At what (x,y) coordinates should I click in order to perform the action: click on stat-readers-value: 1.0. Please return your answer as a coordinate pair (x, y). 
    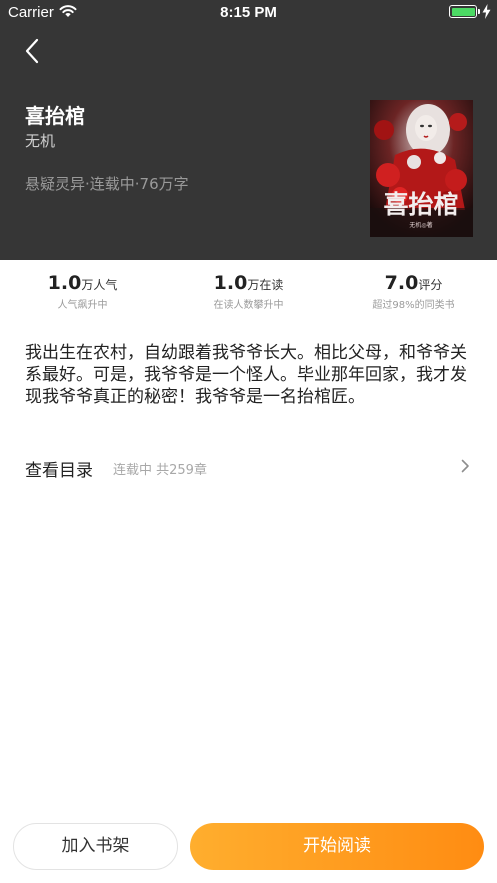
    Looking at the image, I should click on (230, 283).